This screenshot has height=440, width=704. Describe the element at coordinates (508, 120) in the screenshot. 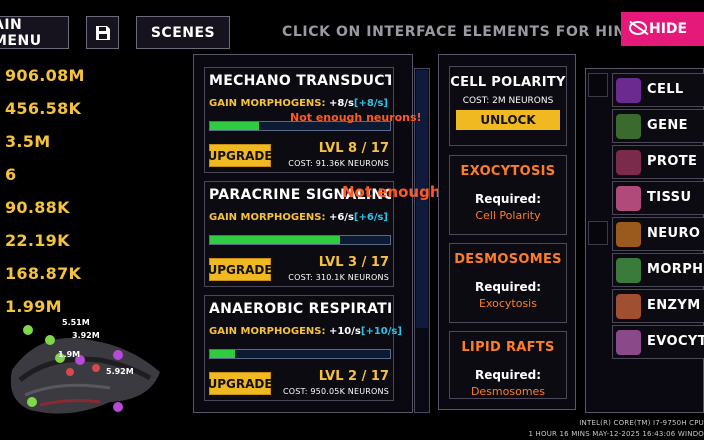

I see `unlock-button: UNLOCK` at that location.